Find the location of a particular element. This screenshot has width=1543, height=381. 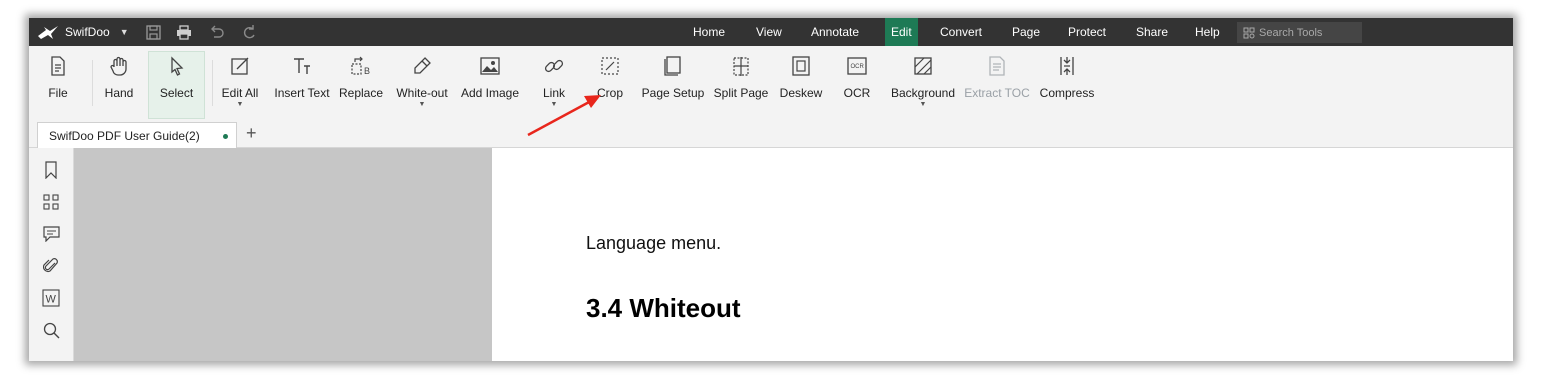

file-icon is located at coordinates (58, 66).